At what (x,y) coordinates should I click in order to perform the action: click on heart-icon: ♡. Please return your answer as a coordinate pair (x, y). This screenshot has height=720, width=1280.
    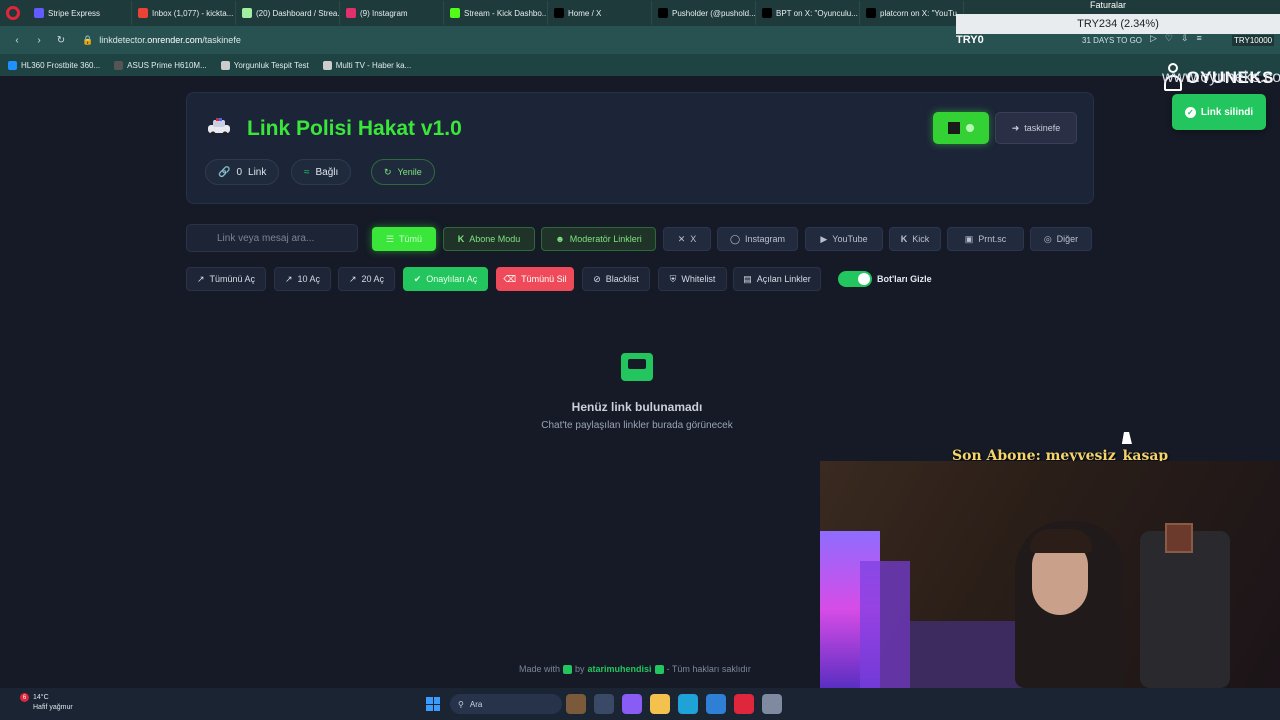
    Looking at the image, I should click on (1169, 38).